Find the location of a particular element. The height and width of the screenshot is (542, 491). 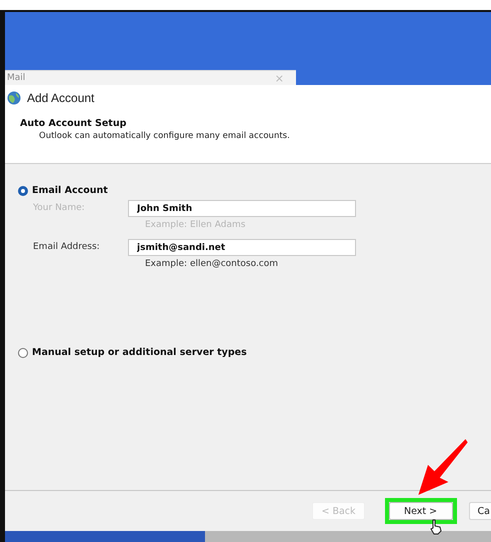

dialog-button: Ca is located at coordinates (479, 511).